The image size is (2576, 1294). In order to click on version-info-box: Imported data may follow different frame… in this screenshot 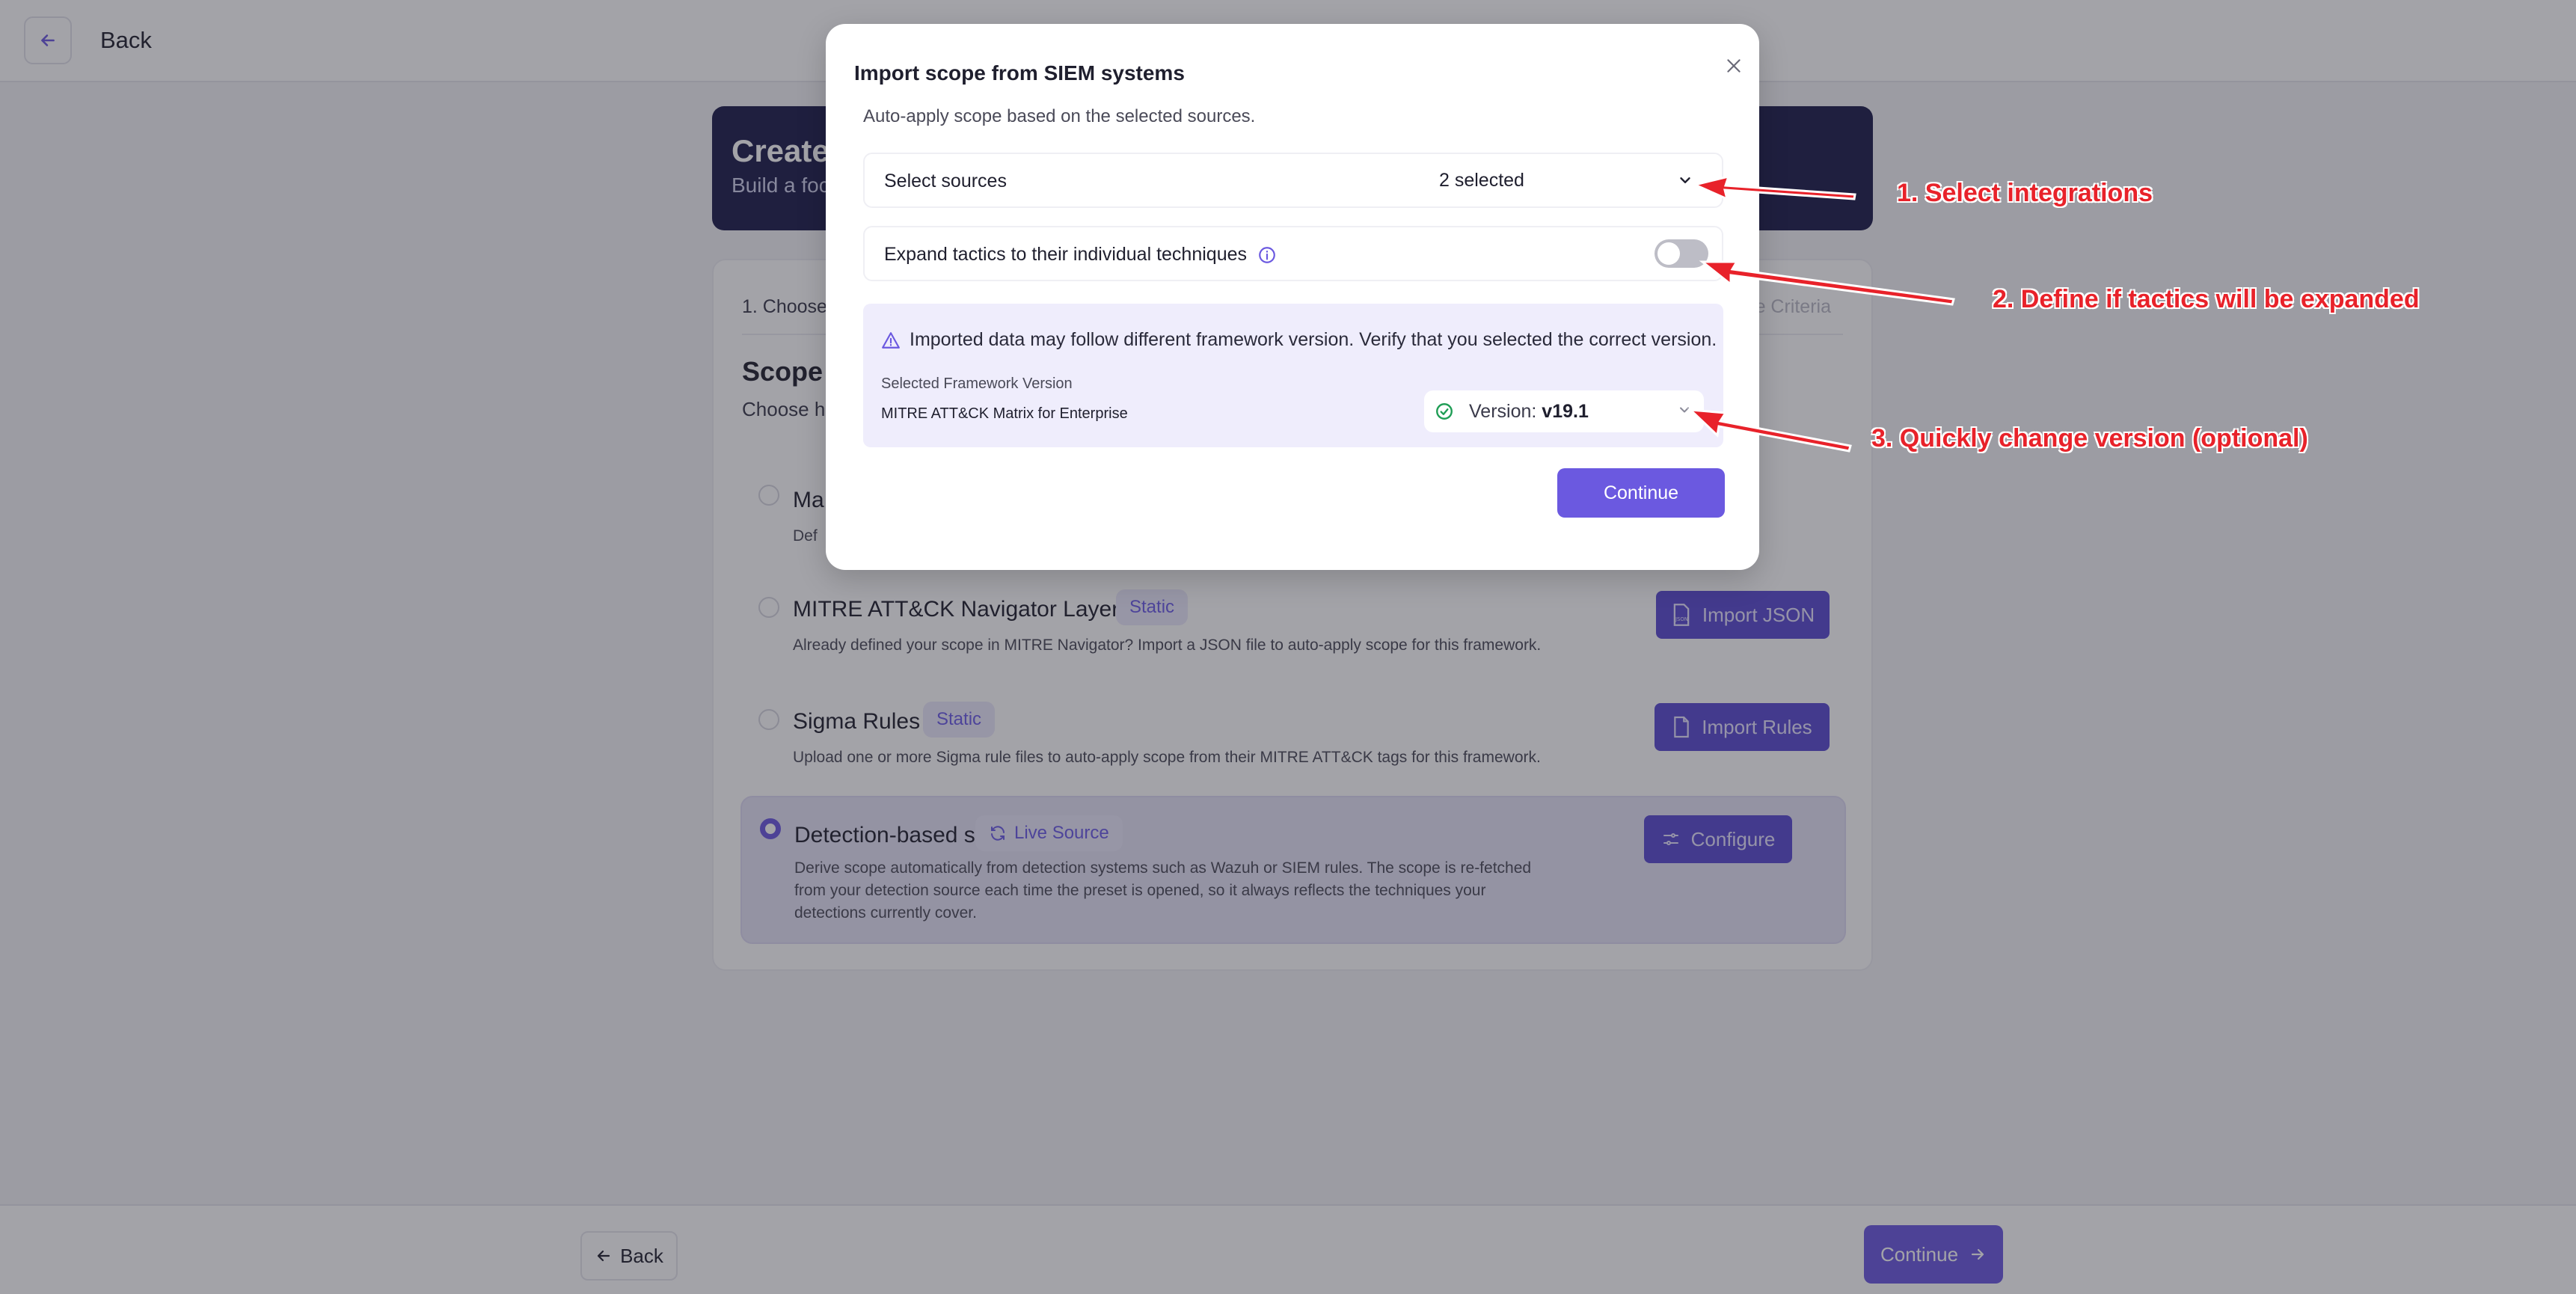, I will do `click(1293, 375)`.